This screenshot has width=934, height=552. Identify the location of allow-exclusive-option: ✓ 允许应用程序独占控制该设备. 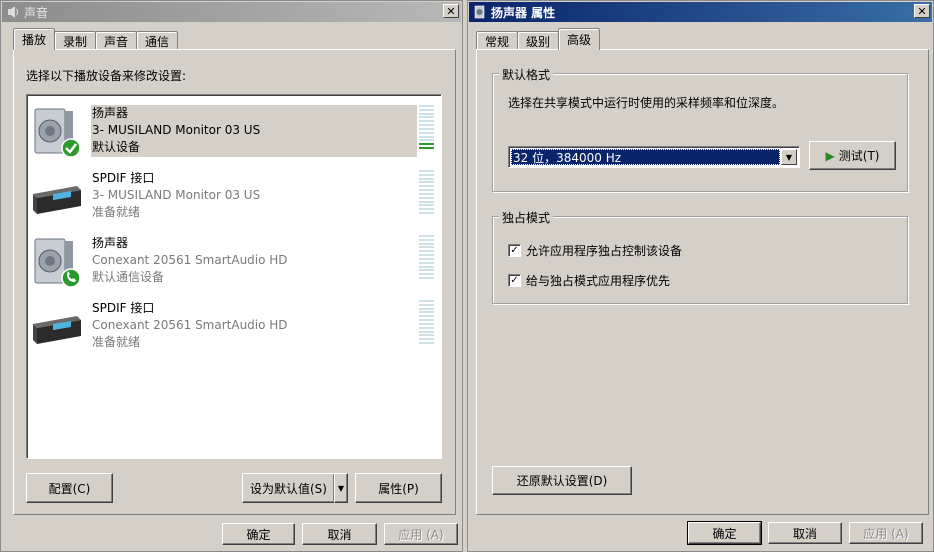
(595, 250).